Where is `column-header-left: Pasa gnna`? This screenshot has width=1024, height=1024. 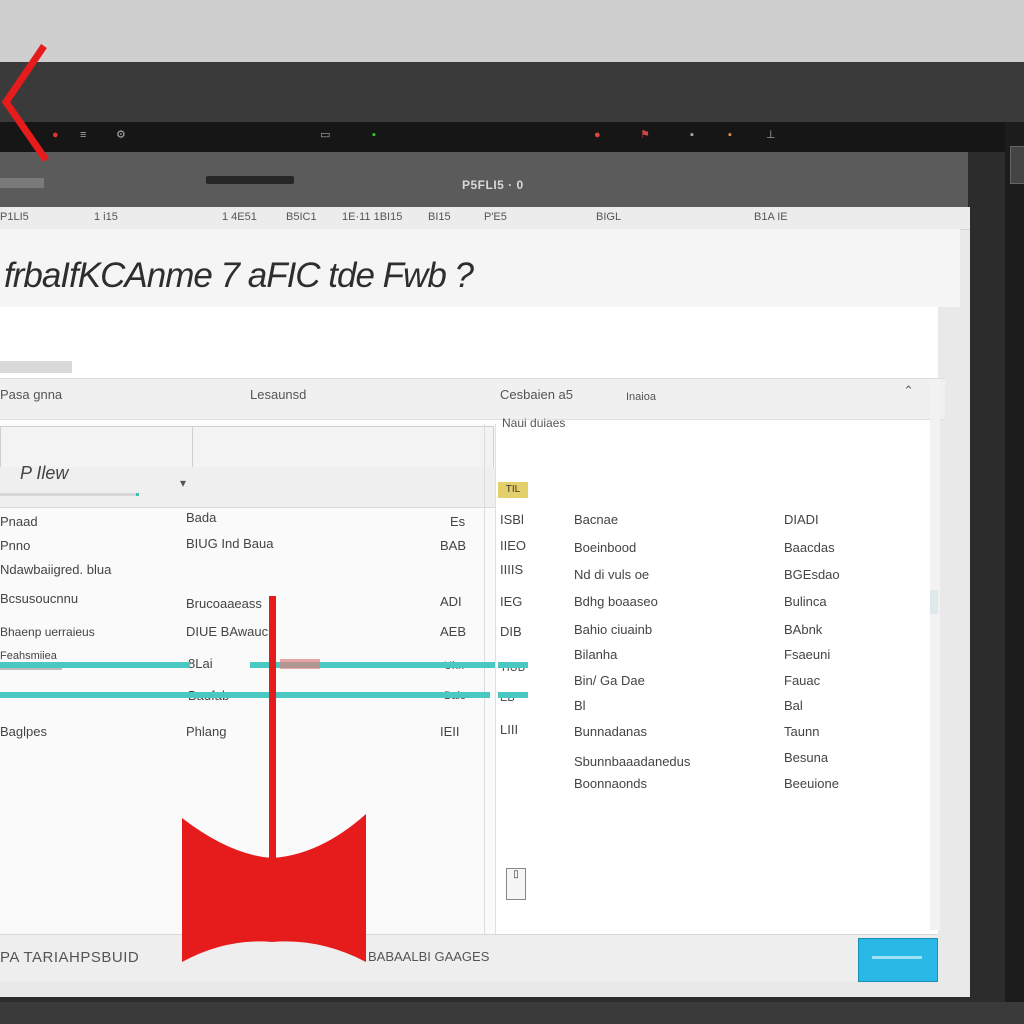
column-header-left: Pasa gnna is located at coordinates (31, 395).